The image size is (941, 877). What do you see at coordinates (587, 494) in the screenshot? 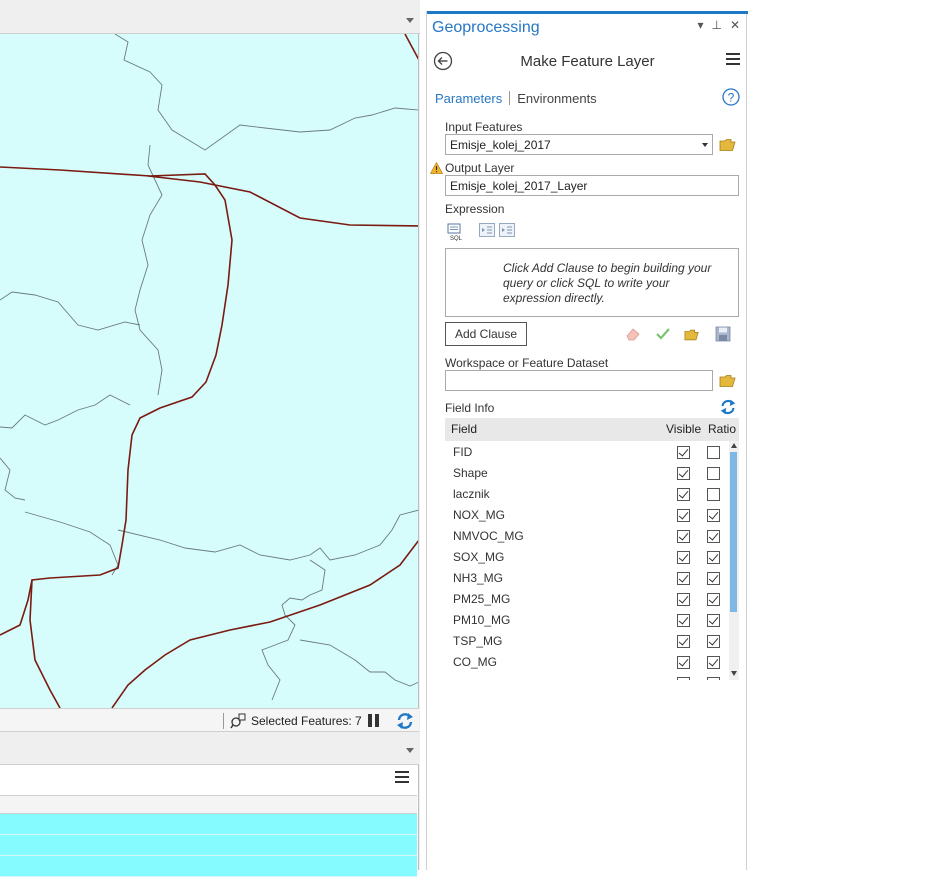
I see `field-info-row: lacznik` at bounding box center [587, 494].